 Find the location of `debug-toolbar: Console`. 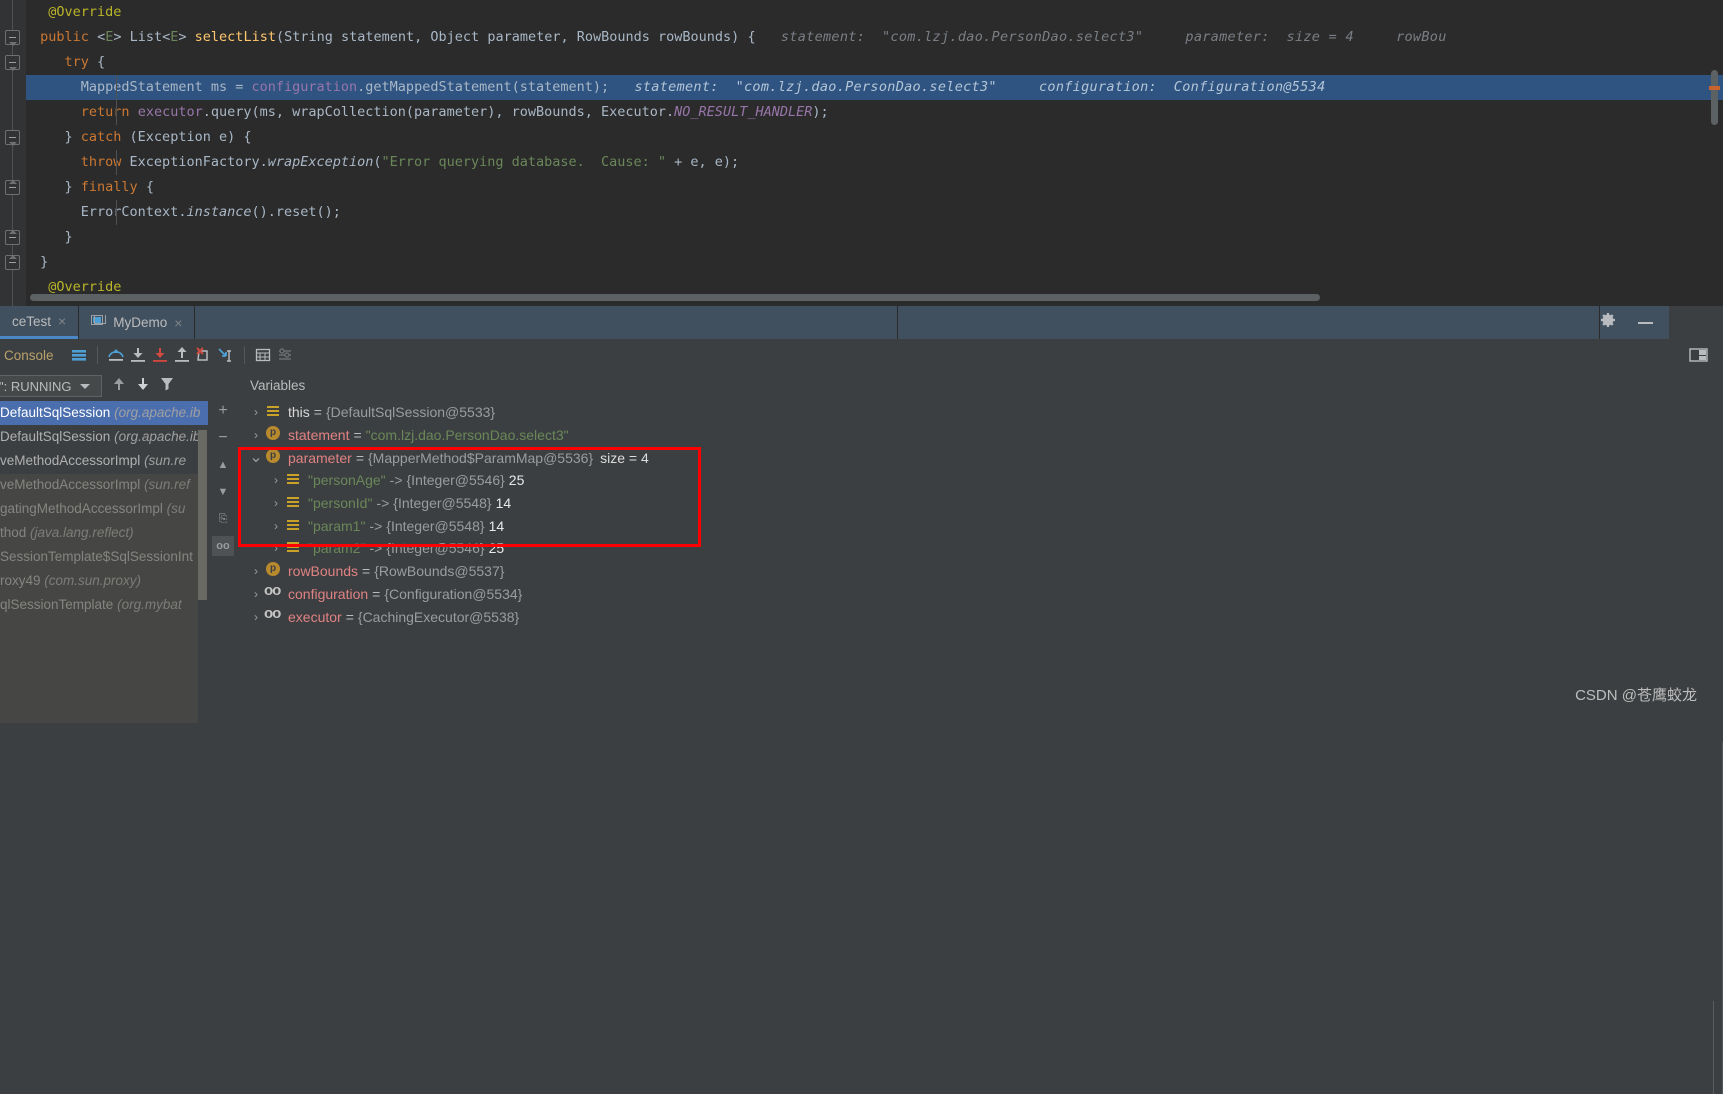

debug-toolbar: Console is located at coordinates (861, 355).